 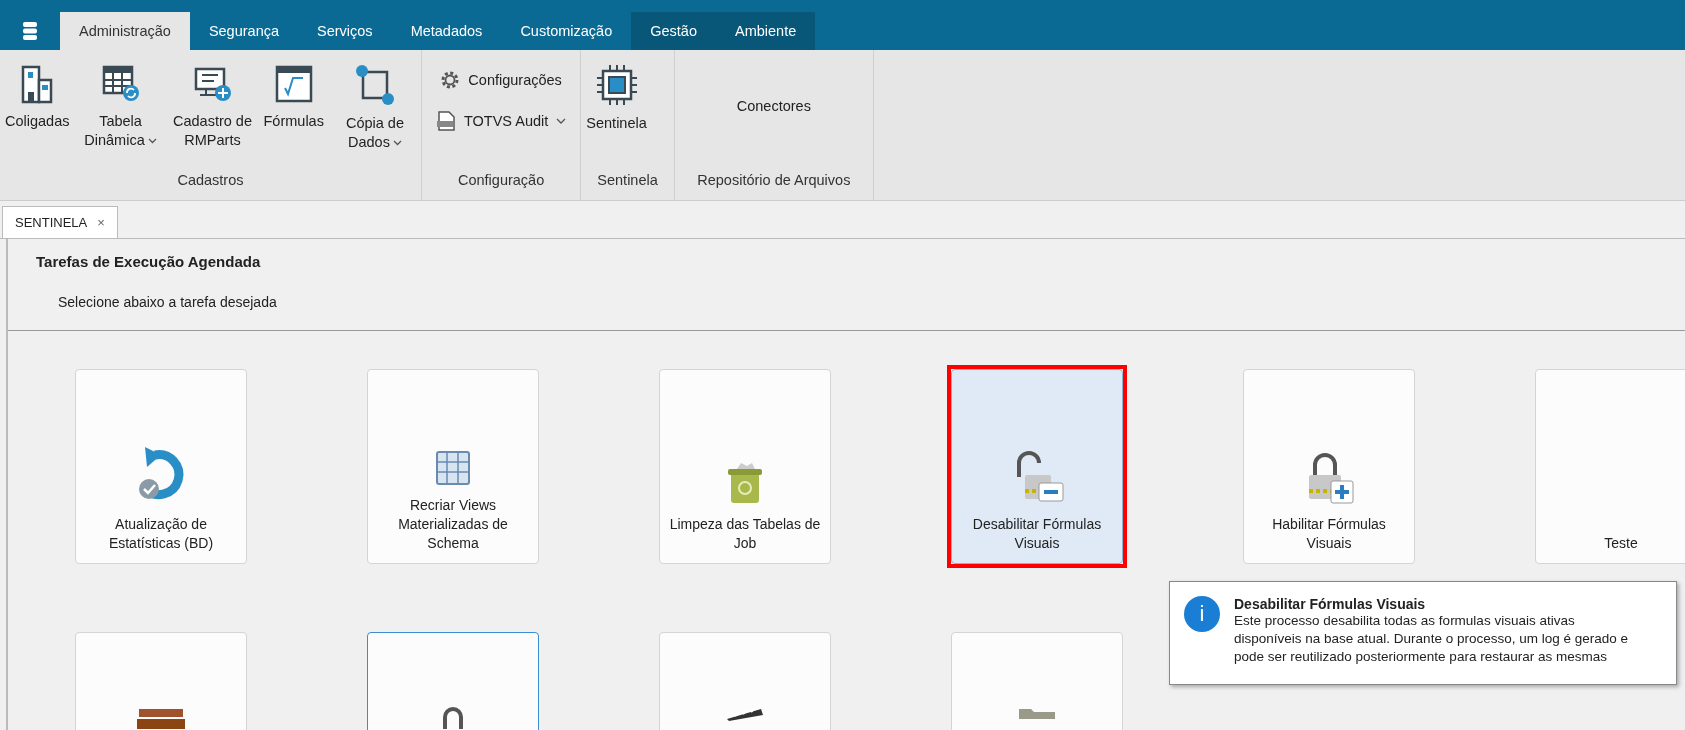 I want to click on ribbon-button: Cópia de Dados, so click(x=374, y=107).